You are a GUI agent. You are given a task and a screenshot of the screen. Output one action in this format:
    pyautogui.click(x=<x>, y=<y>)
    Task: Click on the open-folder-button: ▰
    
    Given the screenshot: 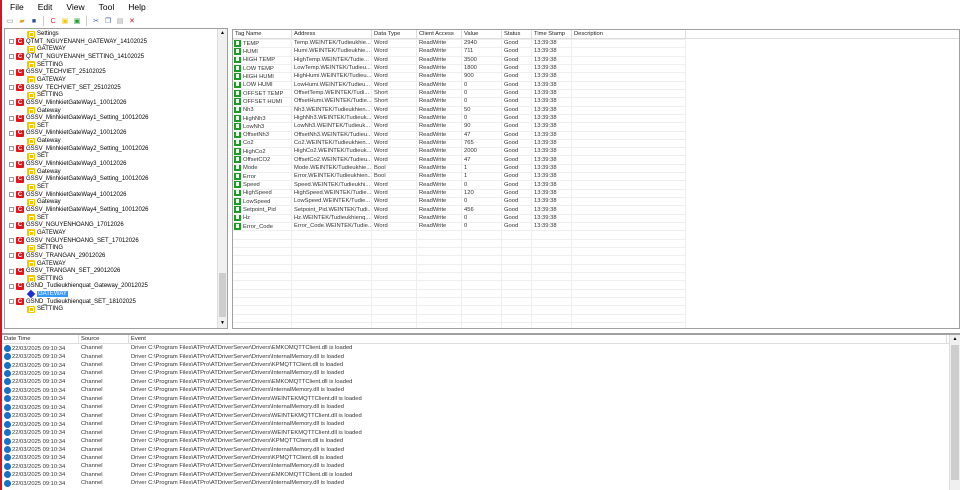 What is the action you would take?
    pyautogui.click(x=22, y=21)
    